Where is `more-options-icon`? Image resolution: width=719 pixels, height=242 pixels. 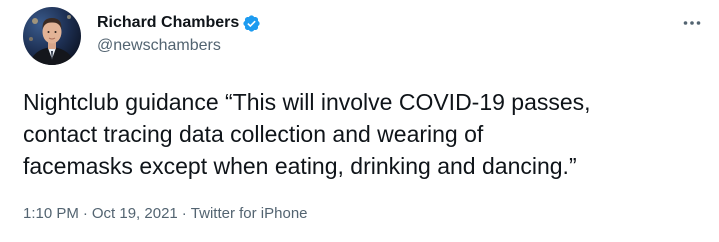 more-options-icon is located at coordinates (692, 23).